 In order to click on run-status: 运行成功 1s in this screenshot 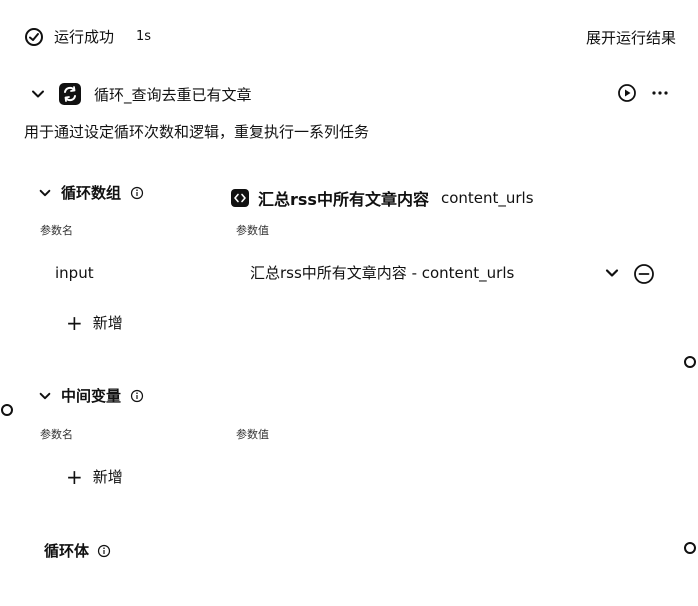, I will do `click(87, 36)`.